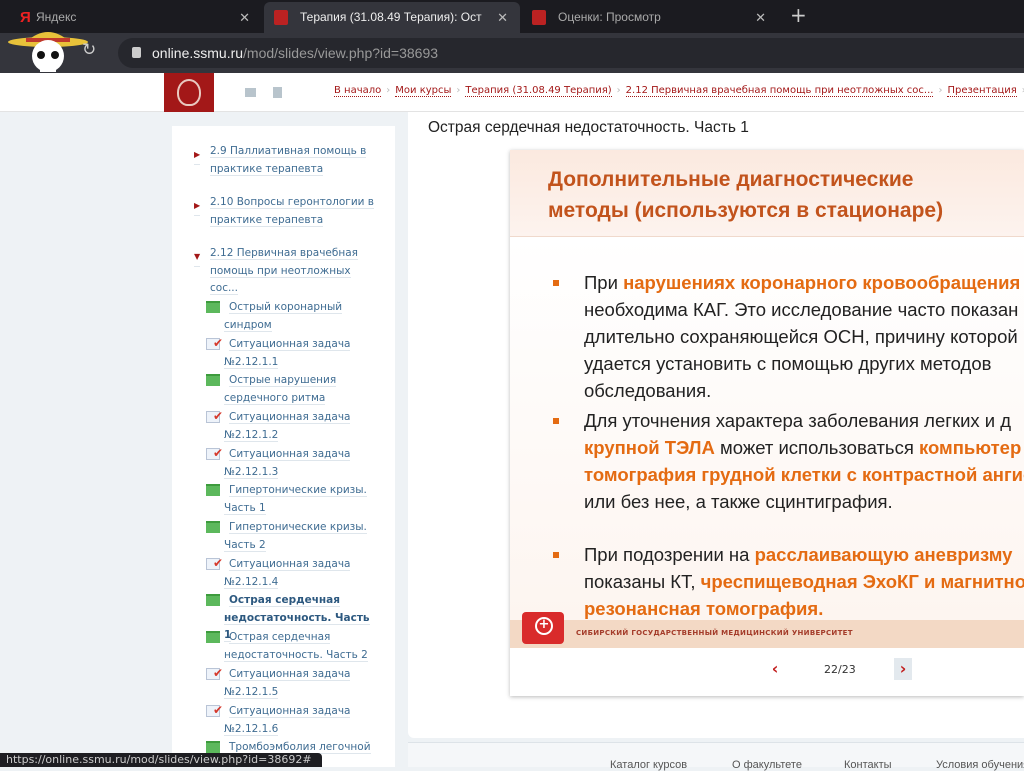 The height and width of the screenshot is (771, 1024). Describe the element at coordinates (903, 669) in the screenshot. I see `next-slide-button: ›` at that location.